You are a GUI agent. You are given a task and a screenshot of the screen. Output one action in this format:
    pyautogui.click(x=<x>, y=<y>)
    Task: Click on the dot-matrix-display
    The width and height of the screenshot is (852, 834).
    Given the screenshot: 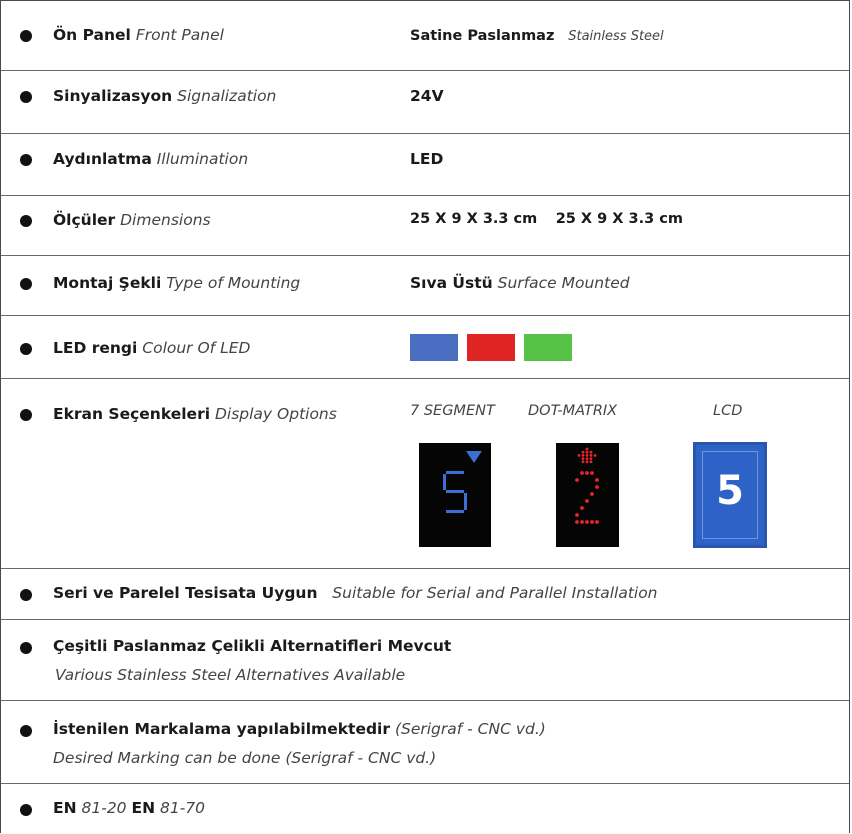 What is the action you would take?
    pyautogui.click(x=587, y=495)
    